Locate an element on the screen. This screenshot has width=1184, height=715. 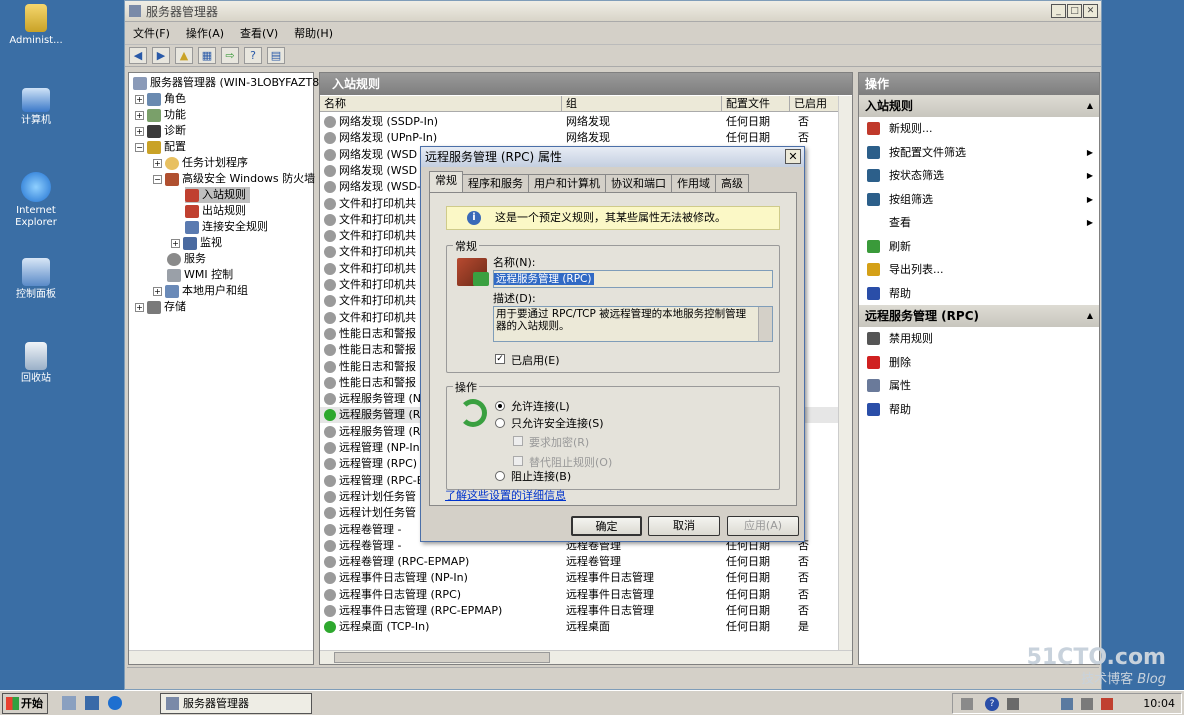
tree-horizontal-scrollbar is located at coordinates (221, 657).